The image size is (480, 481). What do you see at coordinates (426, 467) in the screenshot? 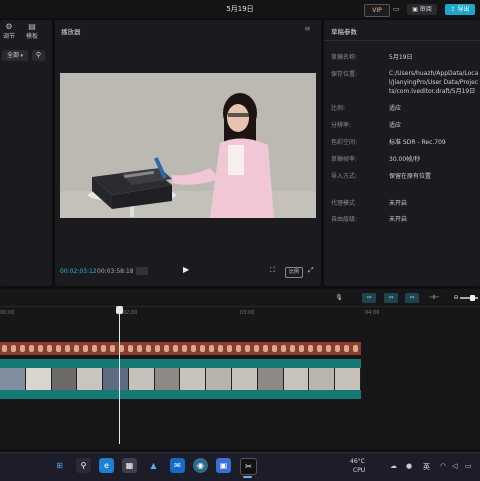
I see `ime-indicator: 英` at bounding box center [426, 467].